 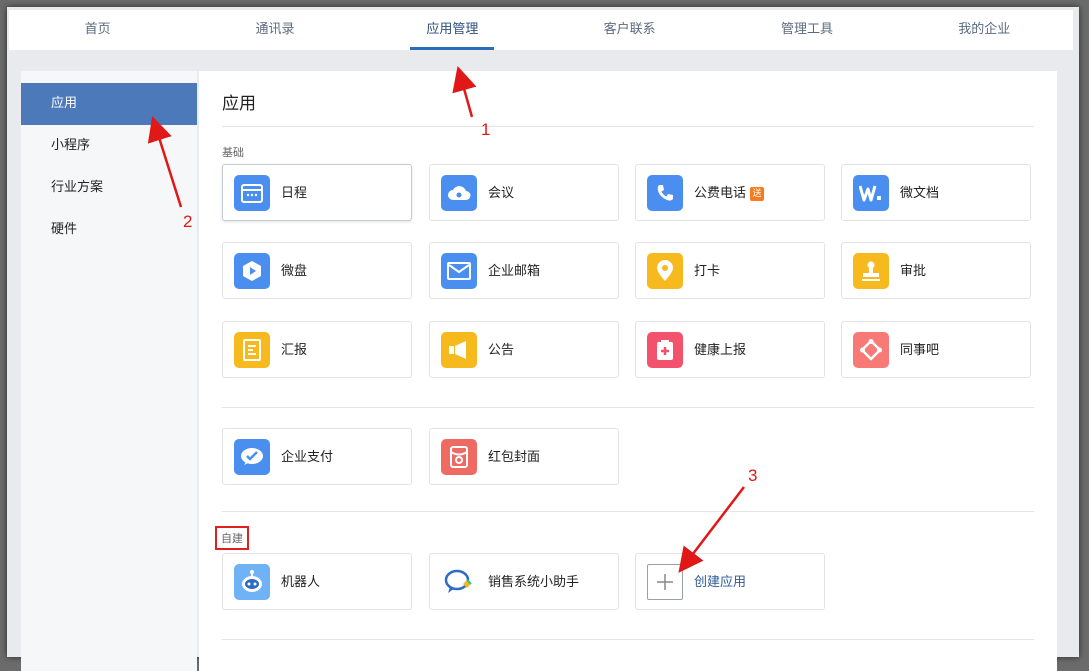 What do you see at coordinates (707, 271) in the screenshot?
I see `app-label: 打卡` at bounding box center [707, 271].